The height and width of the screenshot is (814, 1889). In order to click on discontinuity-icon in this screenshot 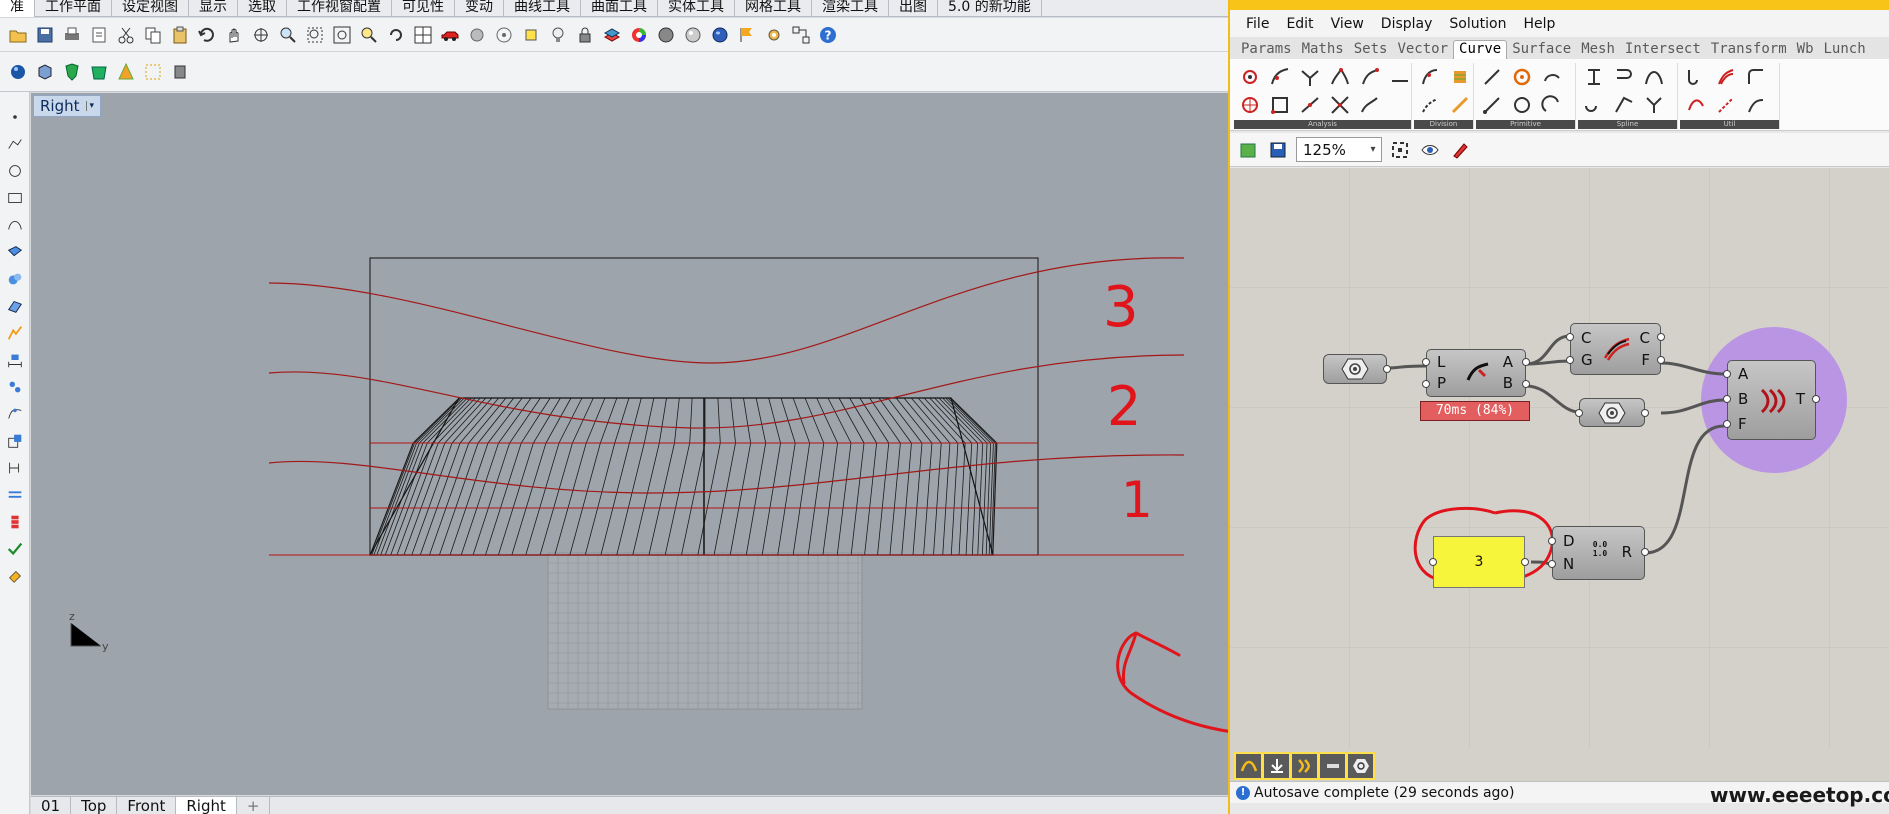, I will do `click(1340, 77)`.